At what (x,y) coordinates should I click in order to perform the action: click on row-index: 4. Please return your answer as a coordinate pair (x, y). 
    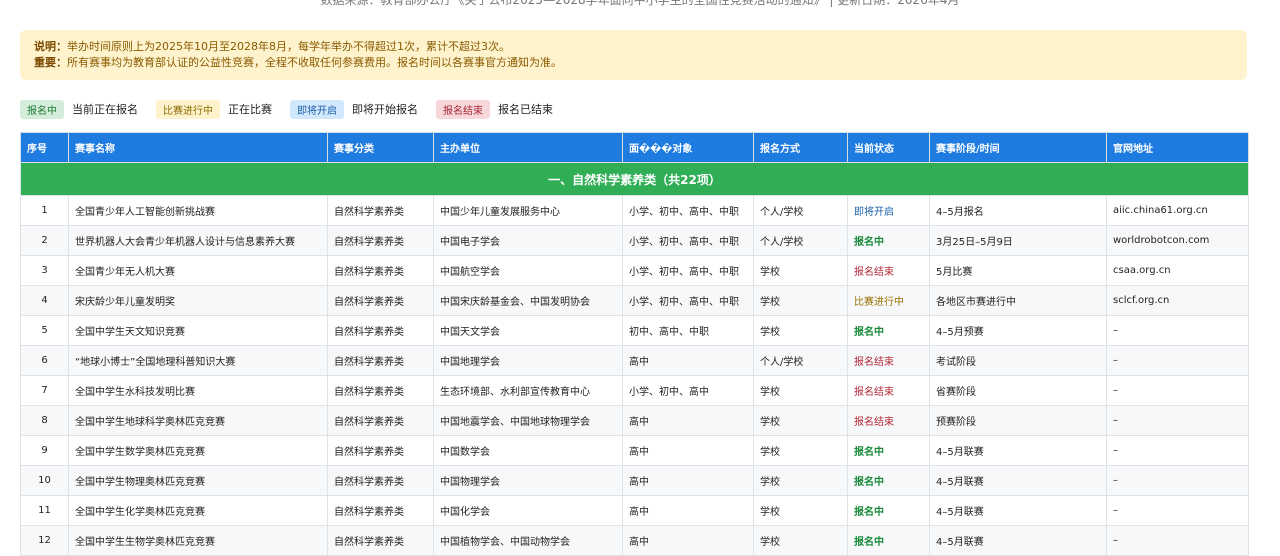
    Looking at the image, I should click on (44, 300).